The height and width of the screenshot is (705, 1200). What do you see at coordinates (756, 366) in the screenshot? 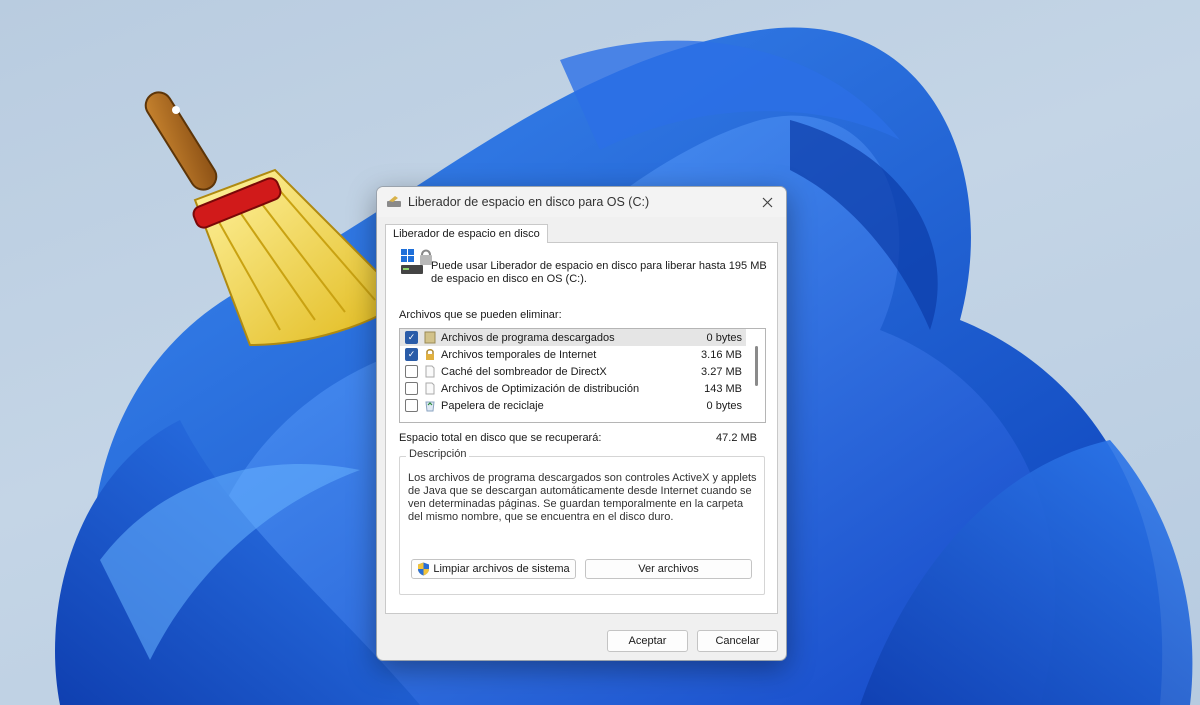
I see `scrollbar-thumb` at bounding box center [756, 366].